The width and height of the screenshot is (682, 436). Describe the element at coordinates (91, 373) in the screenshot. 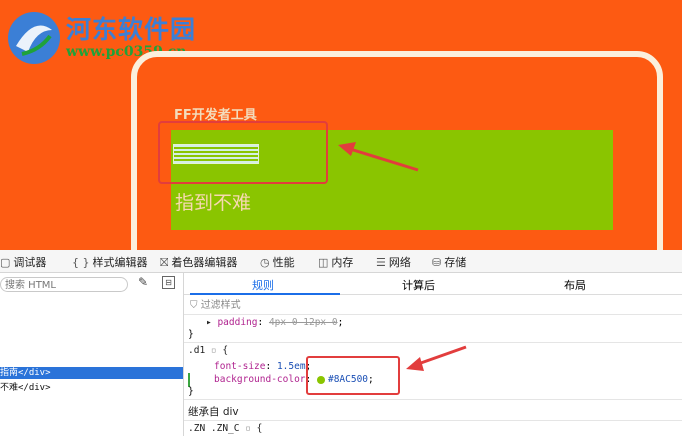

I see `selected-markup-node: 指南</div>` at that location.